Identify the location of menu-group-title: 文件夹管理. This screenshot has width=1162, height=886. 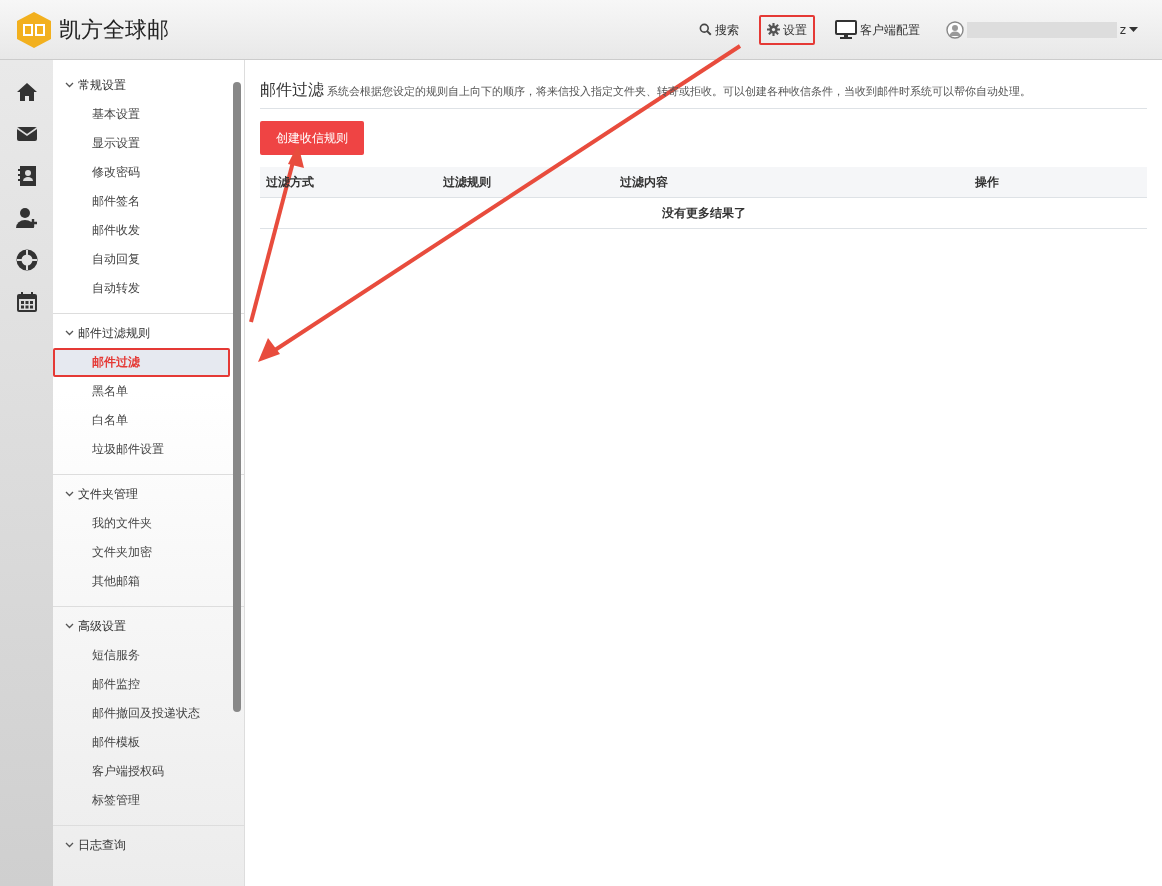
(148, 494).